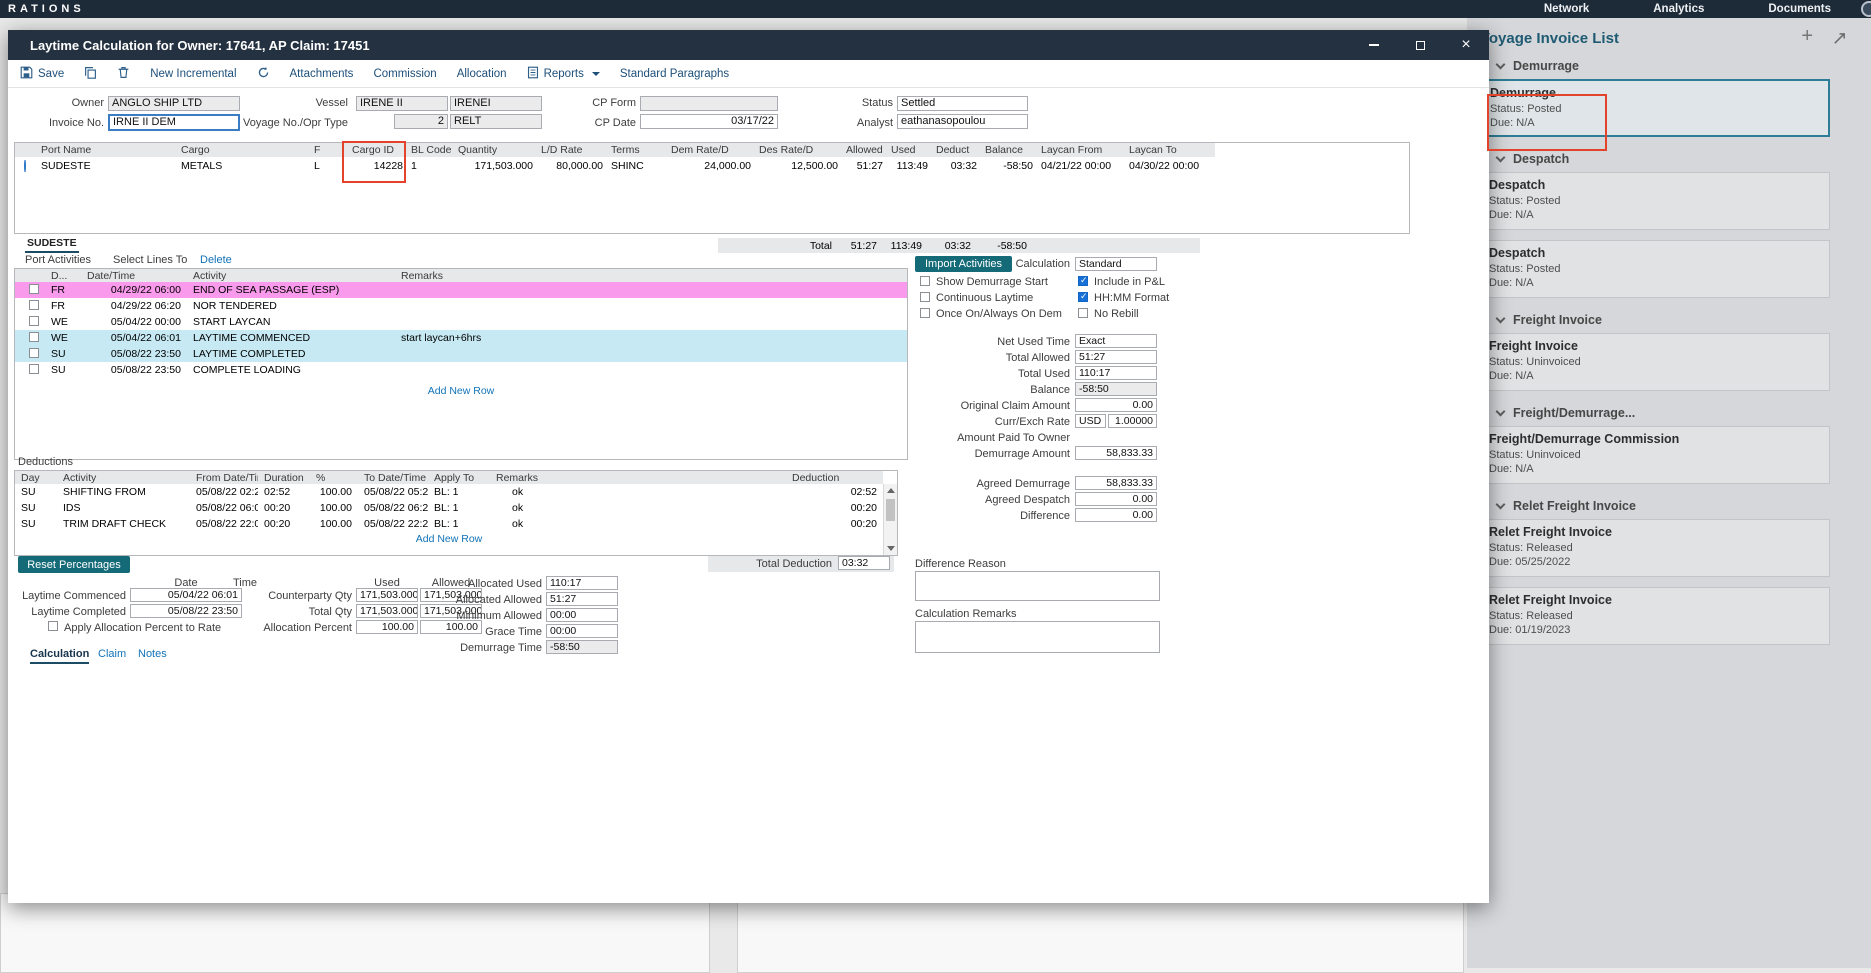 The width and height of the screenshot is (1871, 973). Describe the element at coordinates (1037, 586) in the screenshot. I see `difference-reason-textarea` at that location.